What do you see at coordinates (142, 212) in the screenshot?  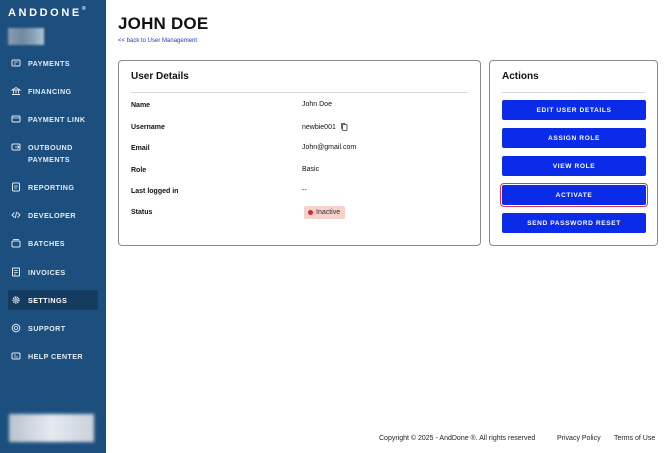 I see `status-label: Status` at bounding box center [142, 212].